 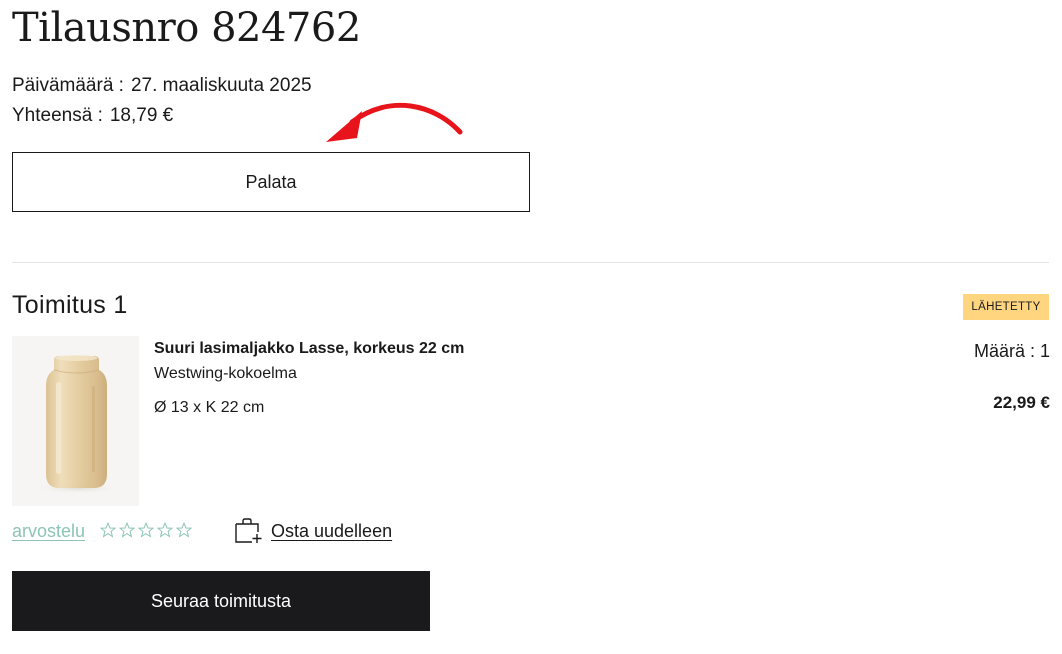 I want to click on order-total: Yhteensä : 18,79 €, so click(x=92, y=116).